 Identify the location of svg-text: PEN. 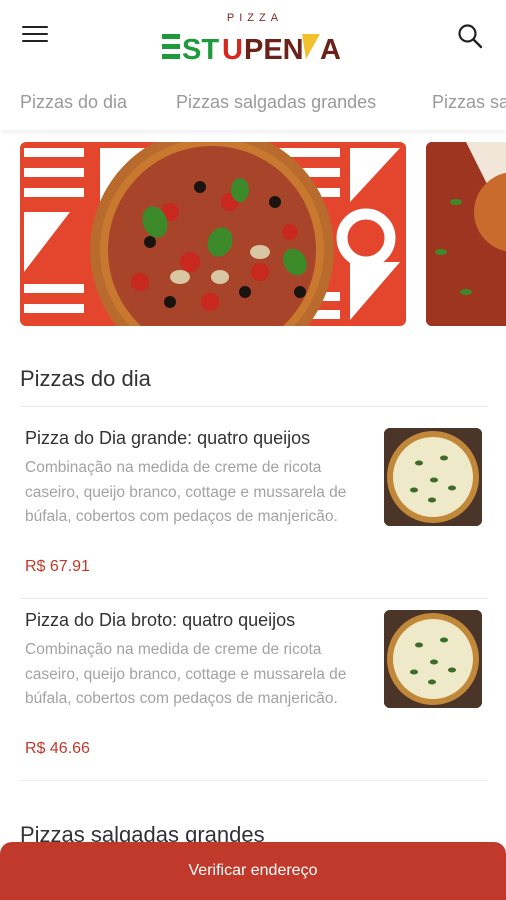
(274, 49).